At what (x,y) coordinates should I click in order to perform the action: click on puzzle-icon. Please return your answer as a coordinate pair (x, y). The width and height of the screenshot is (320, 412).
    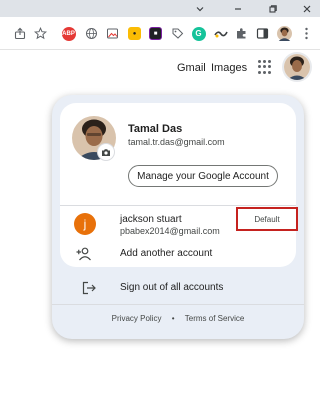
    Looking at the image, I should click on (241, 33).